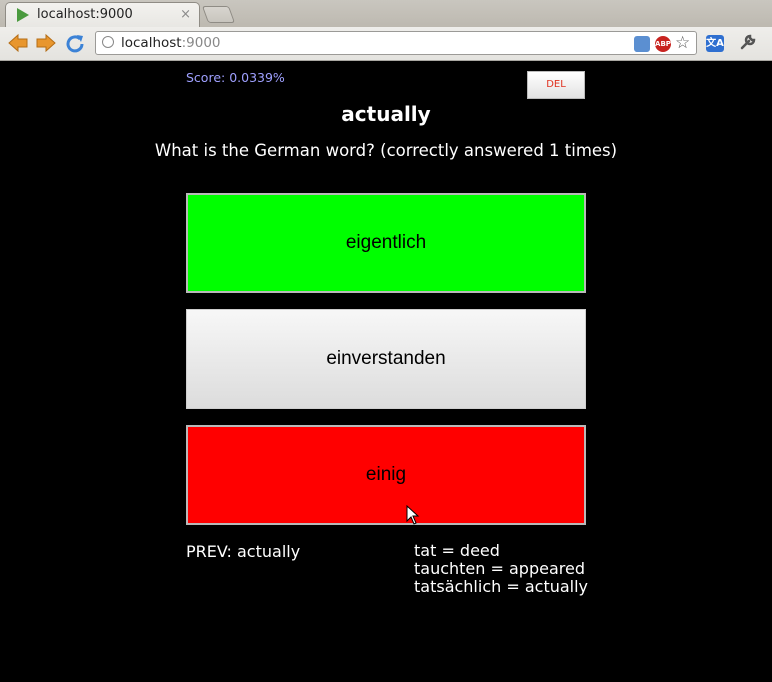  What do you see at coordinates (46, 43) in the screenshot?
I see `forward-arrow-icon` at bounding box center [46, 43].